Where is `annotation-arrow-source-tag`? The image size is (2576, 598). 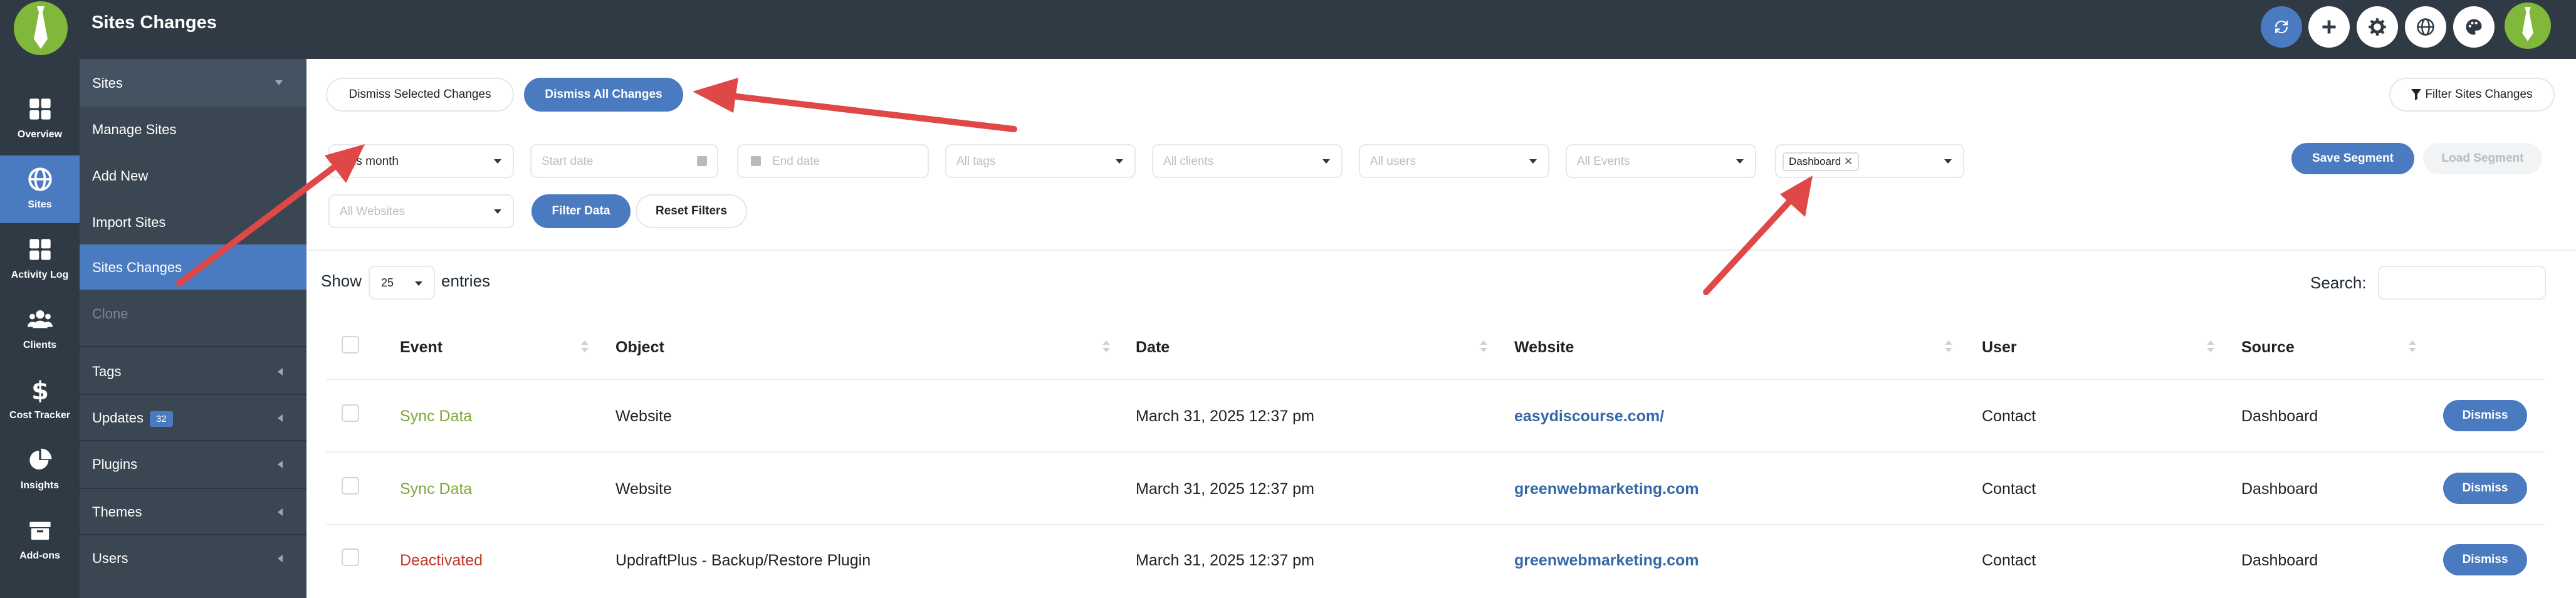 annotation-arrow-source-tag is located at coordinates (1750, 244).